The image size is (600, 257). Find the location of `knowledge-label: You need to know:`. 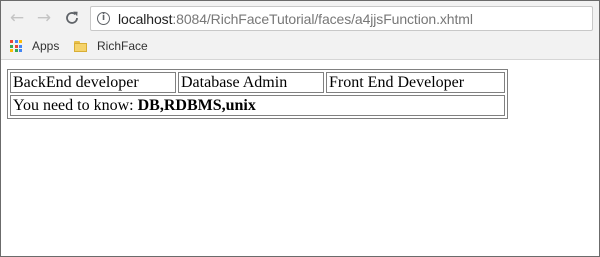

knowledge-label: You need to know: is located at coordinates (75, 105).